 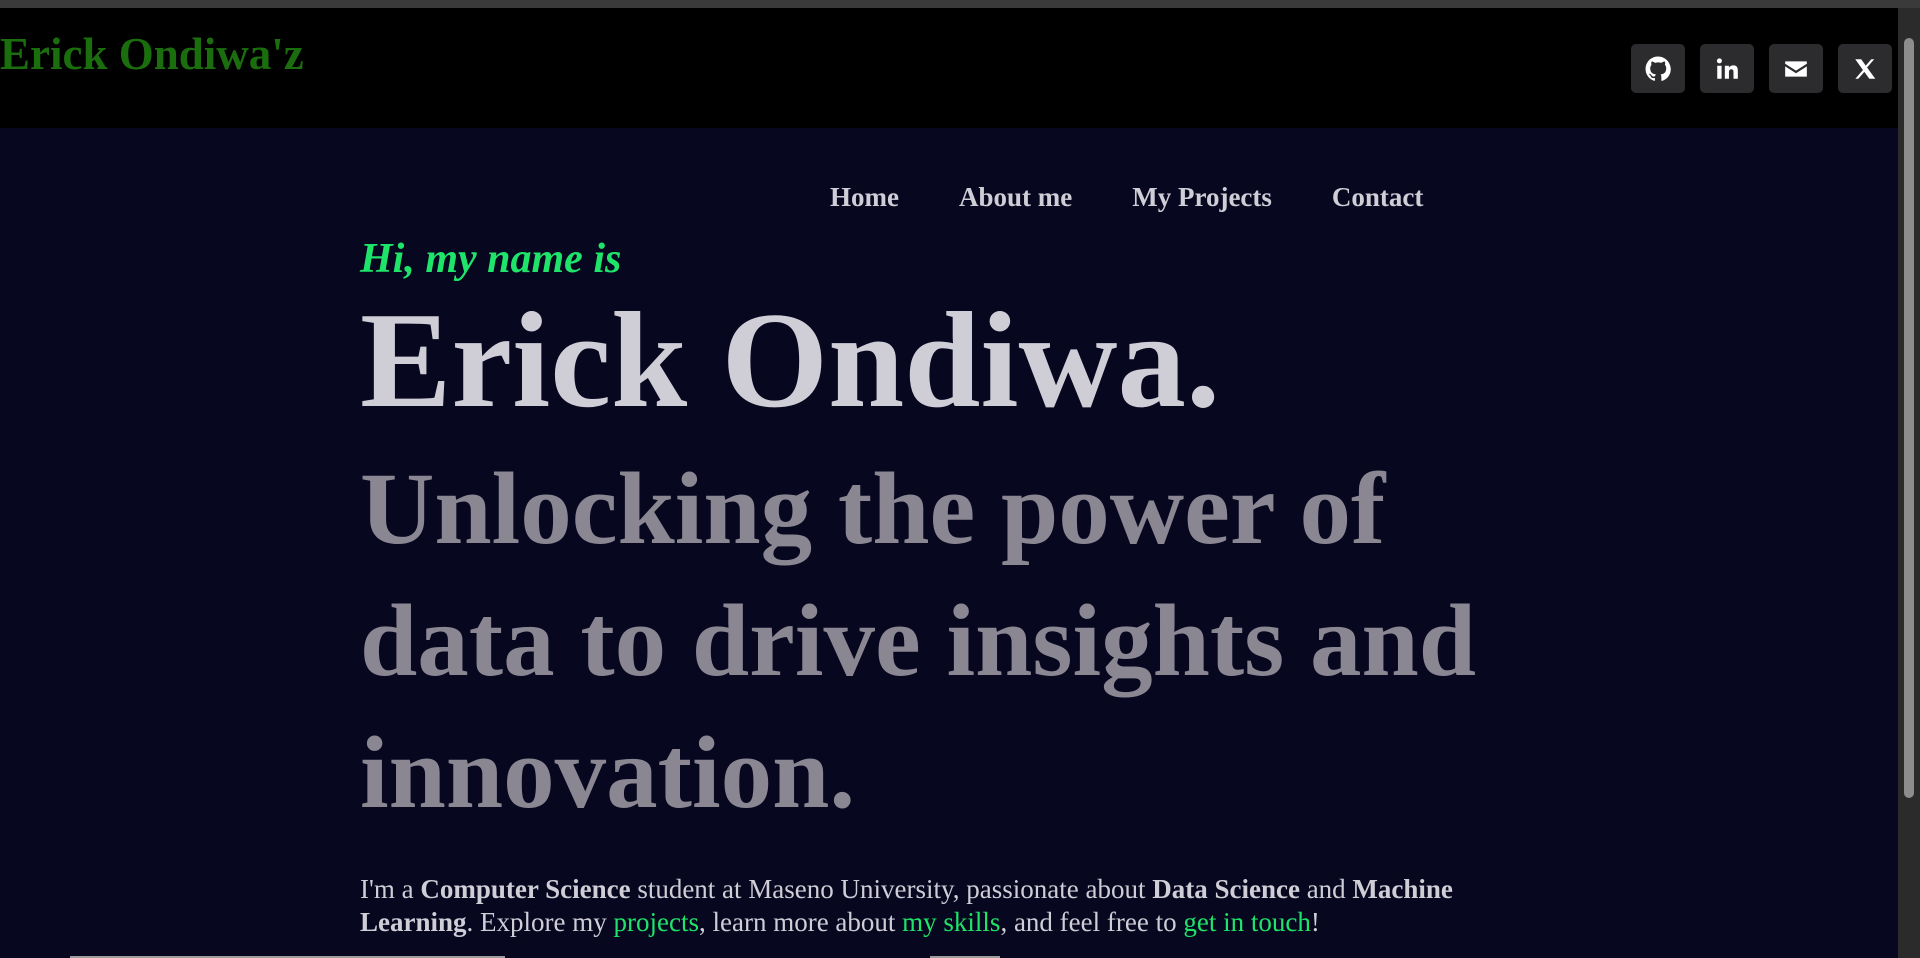 I want to click on x-twitter-icon, so click(x=1865, y=68).